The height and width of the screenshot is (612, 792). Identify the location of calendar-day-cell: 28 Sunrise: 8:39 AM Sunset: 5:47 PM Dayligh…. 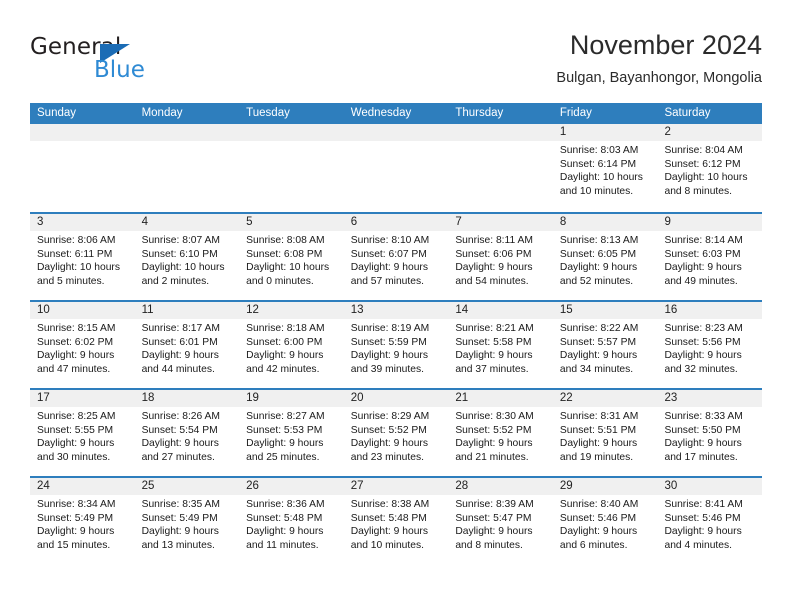
(500, 521).